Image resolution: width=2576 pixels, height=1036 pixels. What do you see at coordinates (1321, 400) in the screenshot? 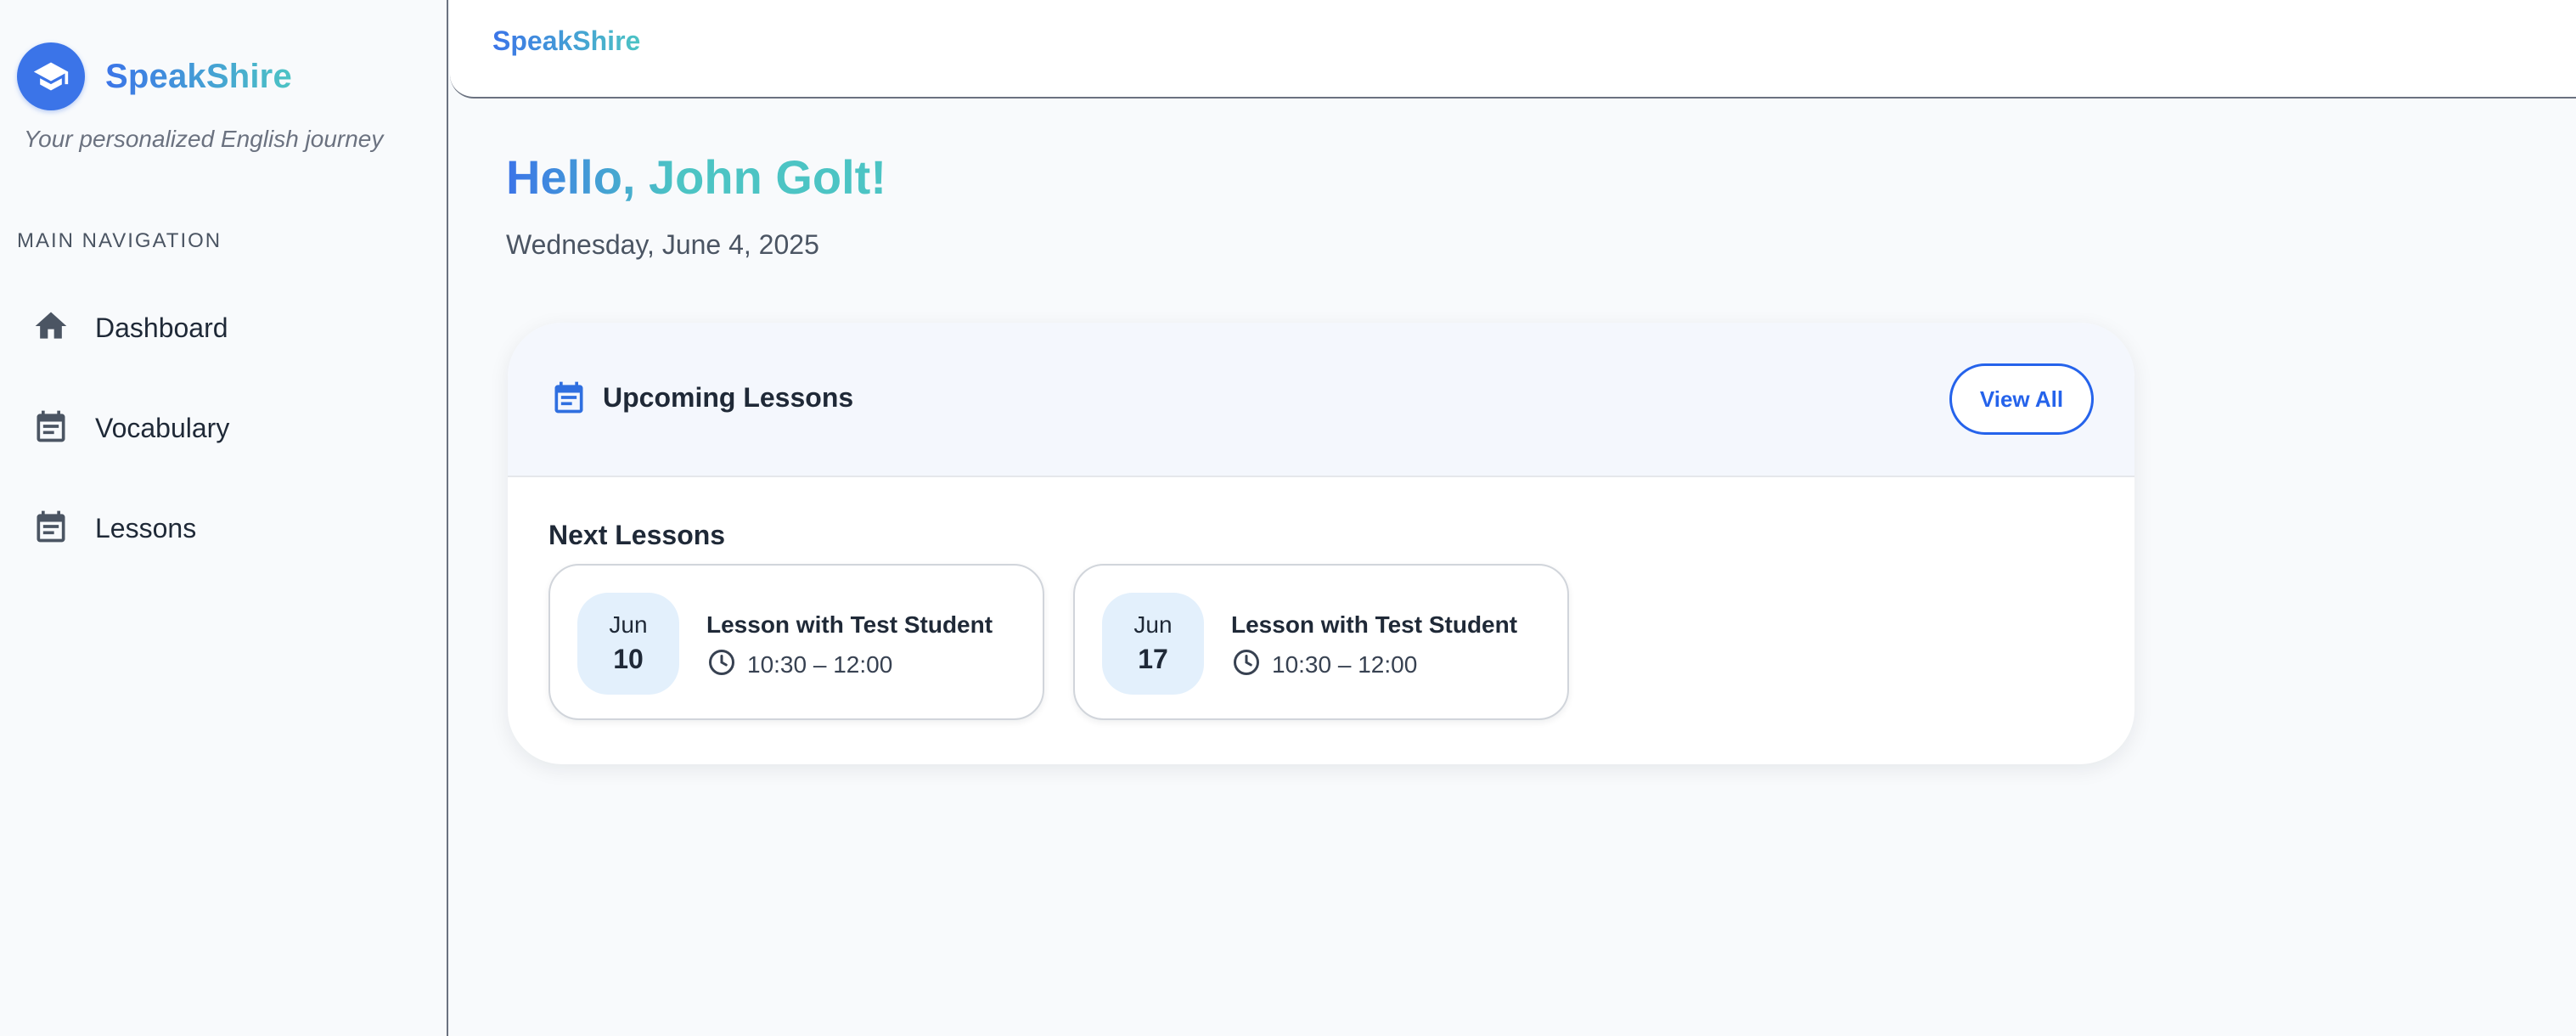
I see `card-header: Upcoming Lessons View All` at bounding box center [1321, 400].